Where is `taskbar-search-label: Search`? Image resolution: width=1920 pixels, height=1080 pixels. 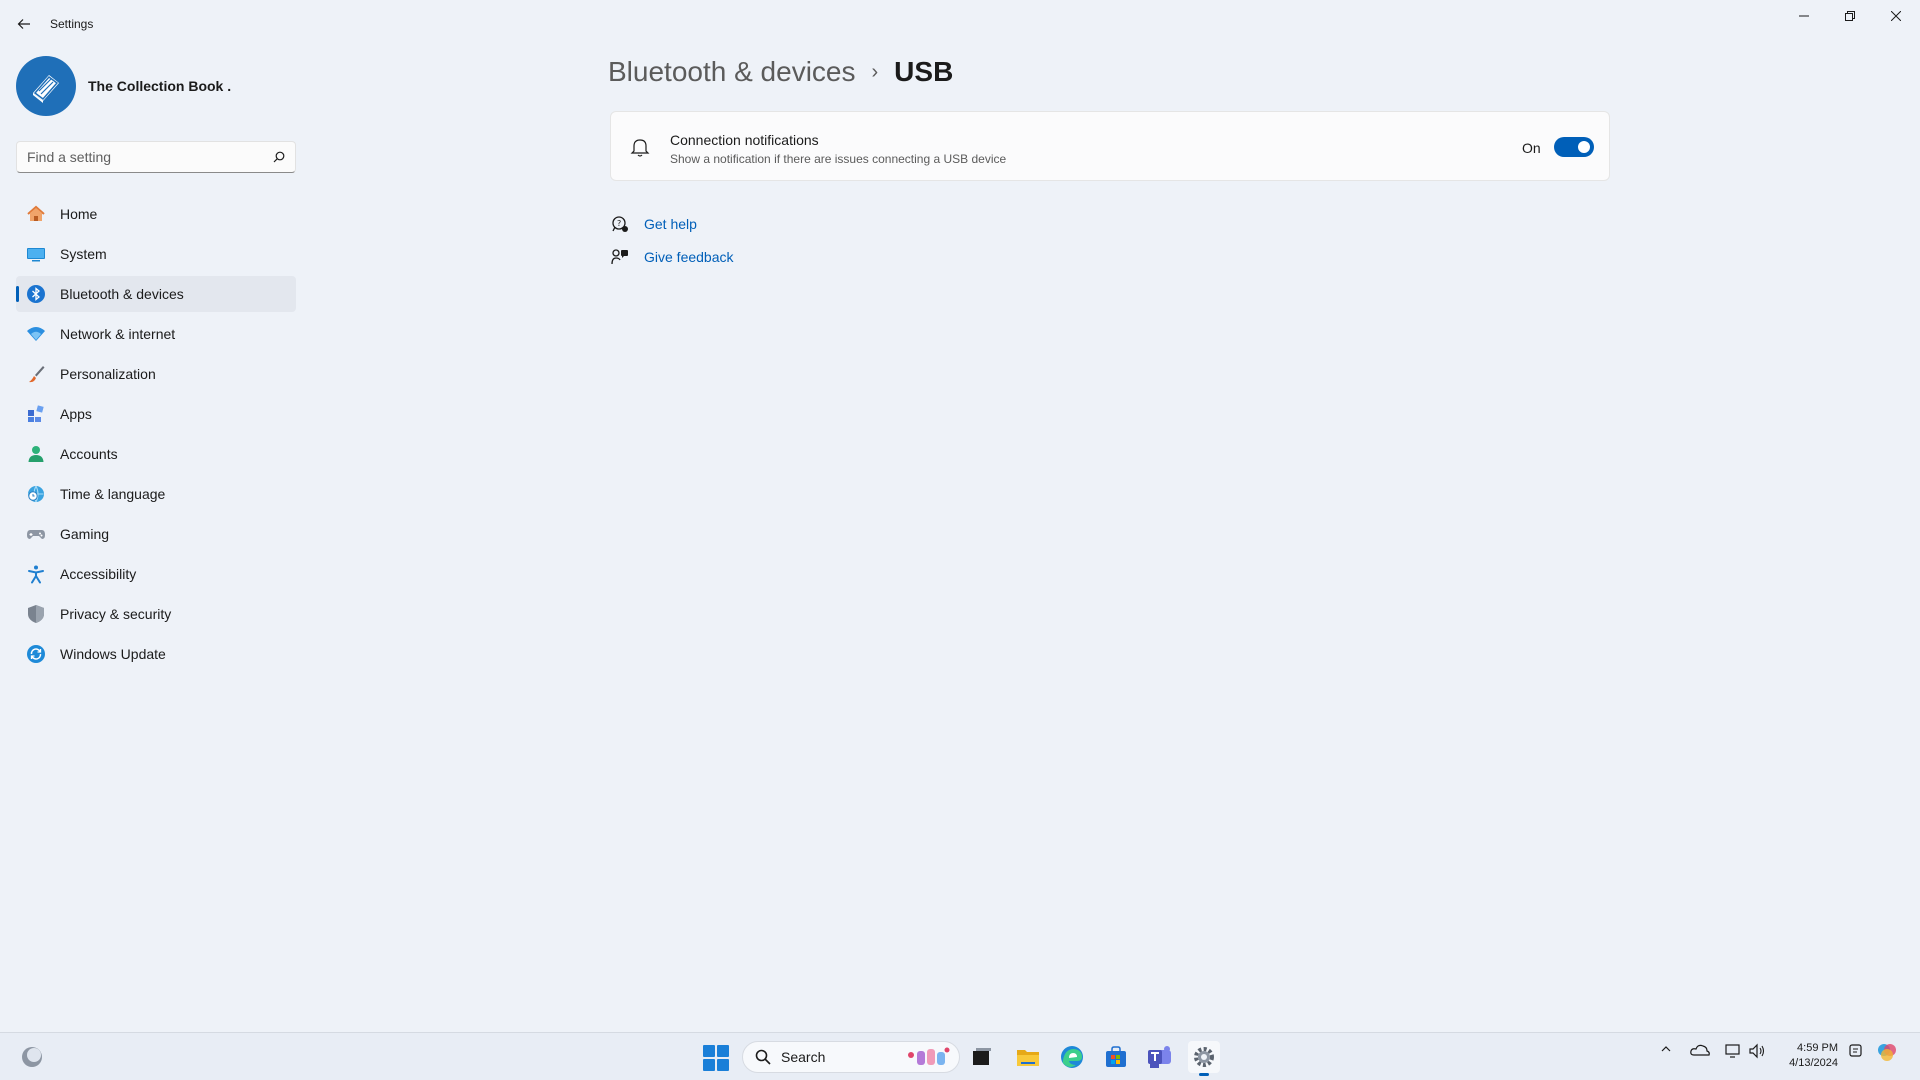 taskbar-search-label: Search is located at coordinates (803, 1057).